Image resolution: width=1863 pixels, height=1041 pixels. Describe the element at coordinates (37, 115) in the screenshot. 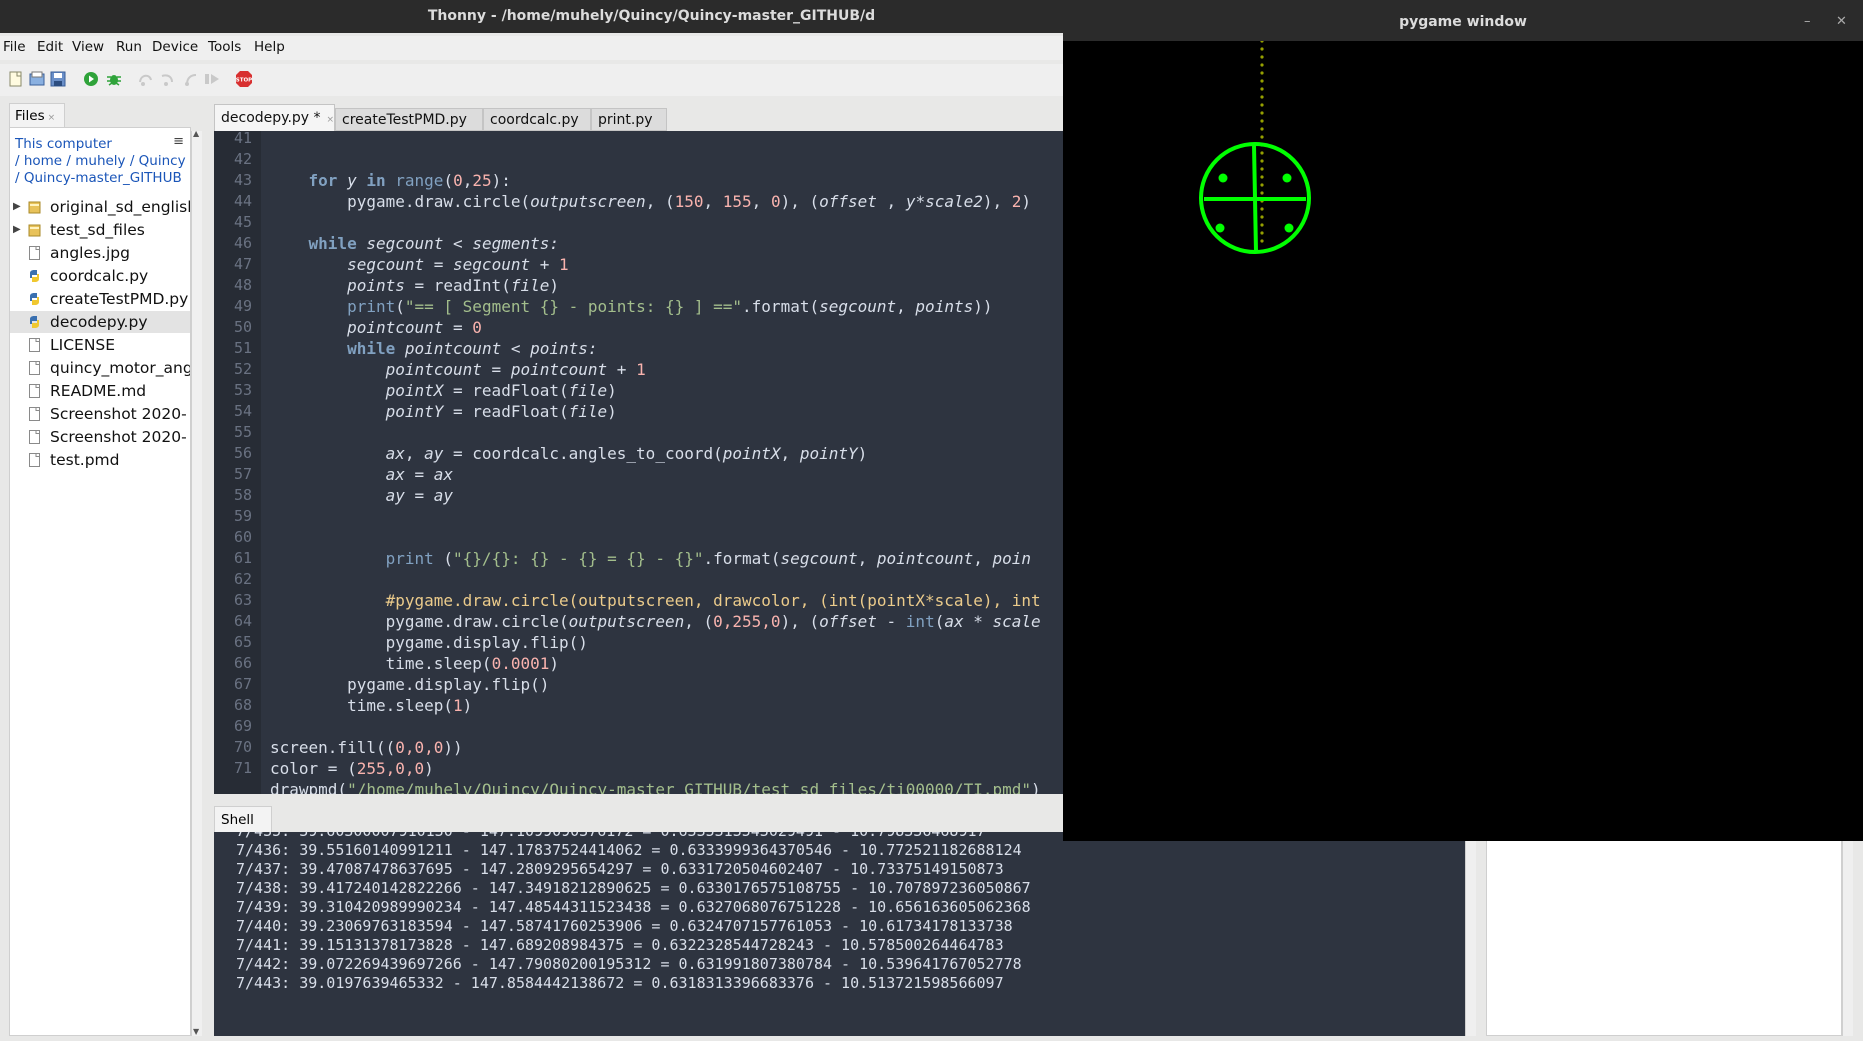

I see `files-tab: Files ×` at that location.